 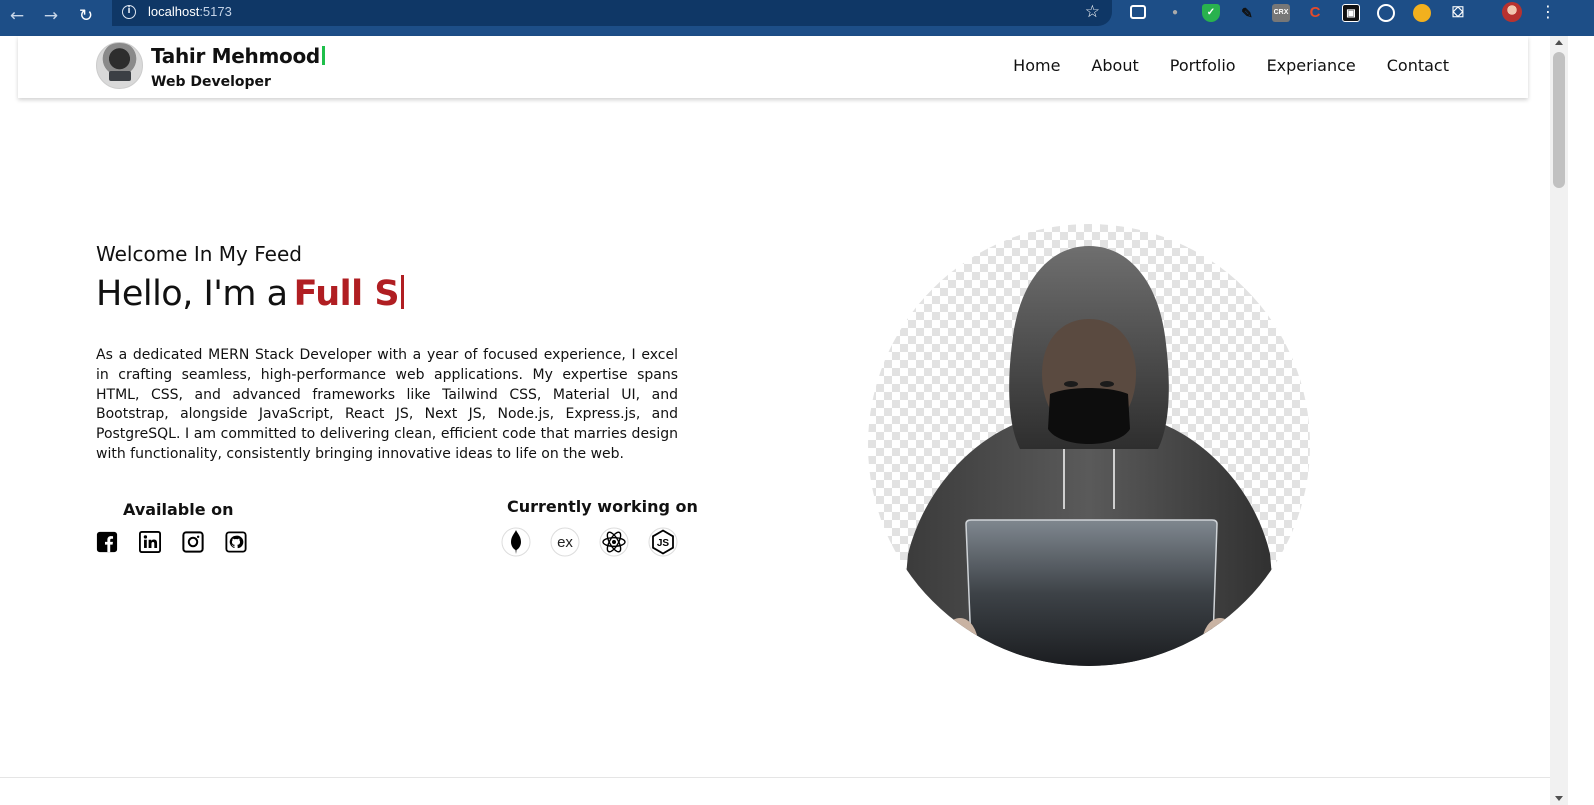 What do you see at coordinates (1512, 12) in the screenshot?
I see `profile-avatar` at bounding box center [1512, 12].